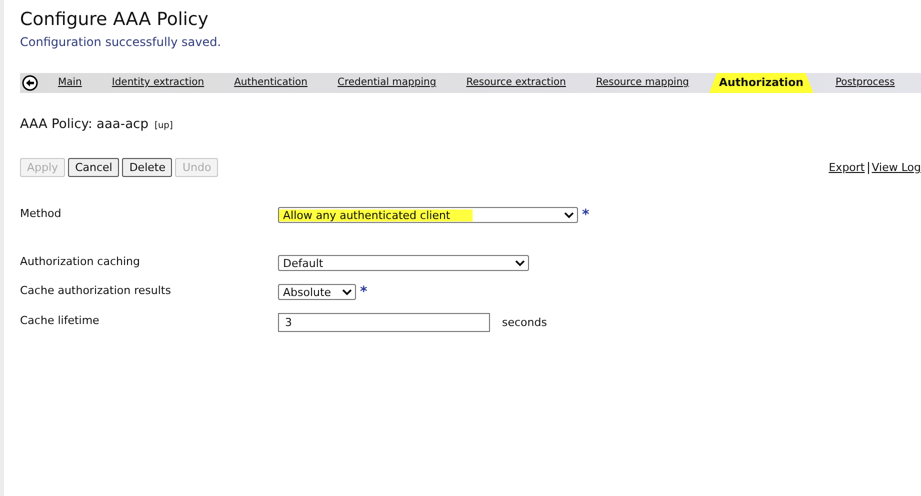 The image size is (921, 496). What do you see at coordinates (70, 83) in the screenshot?
I see `tab: Main` at bounding box center [70, 83].